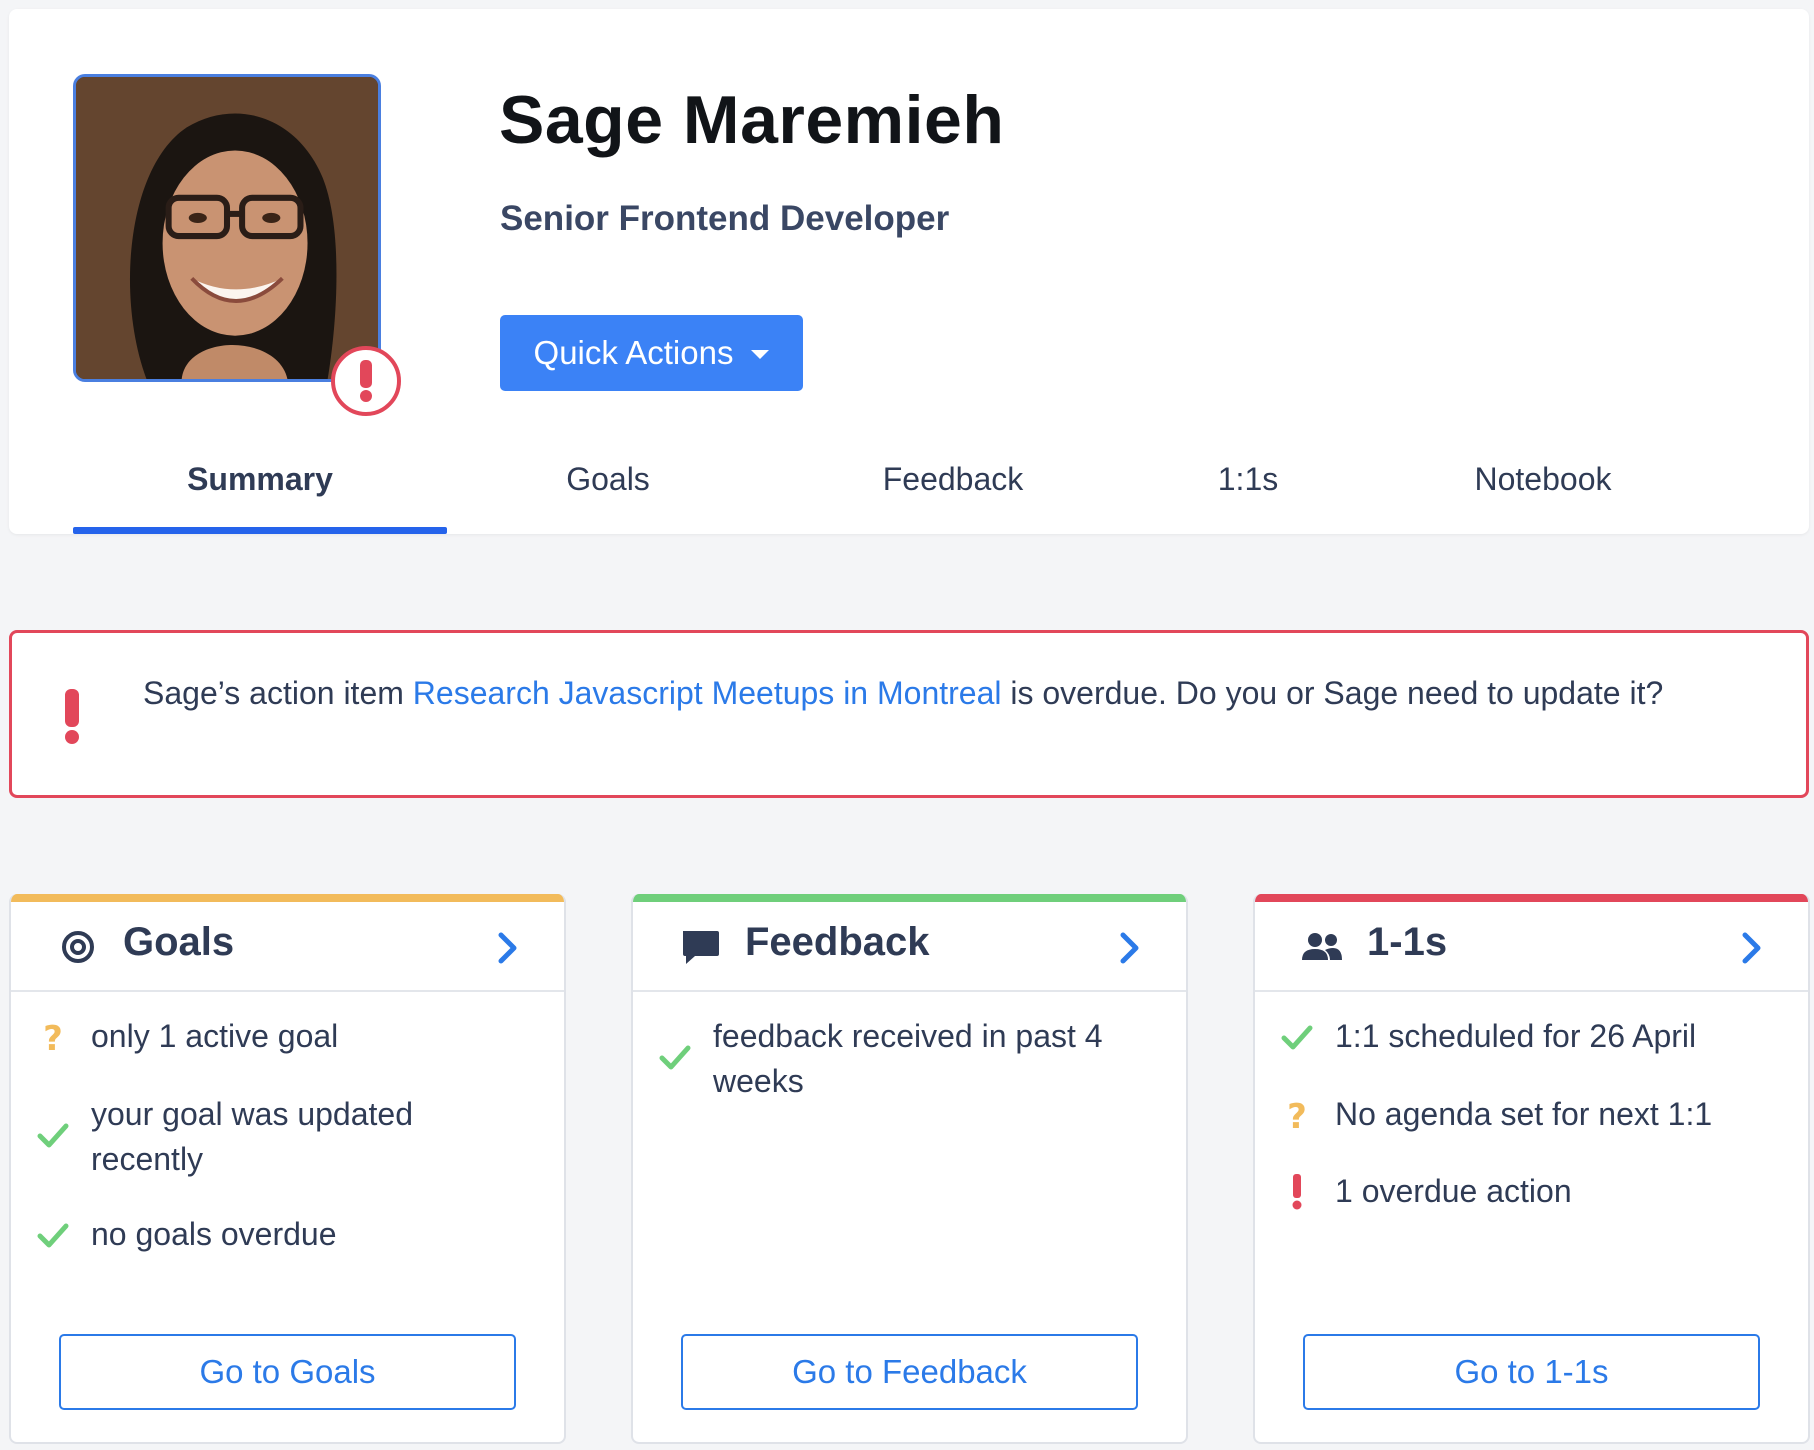 The image size is (1814, 1450). Describe the element at coordinates (78, 947) in the screenshot. I see `target-icon` at that location.